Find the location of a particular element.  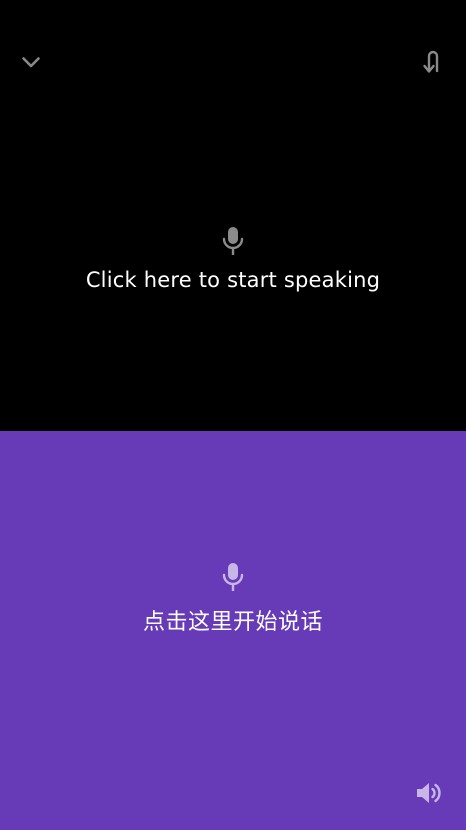

start-speaking-area-top: Click here to start speaking is located at coordinates (233, 258).